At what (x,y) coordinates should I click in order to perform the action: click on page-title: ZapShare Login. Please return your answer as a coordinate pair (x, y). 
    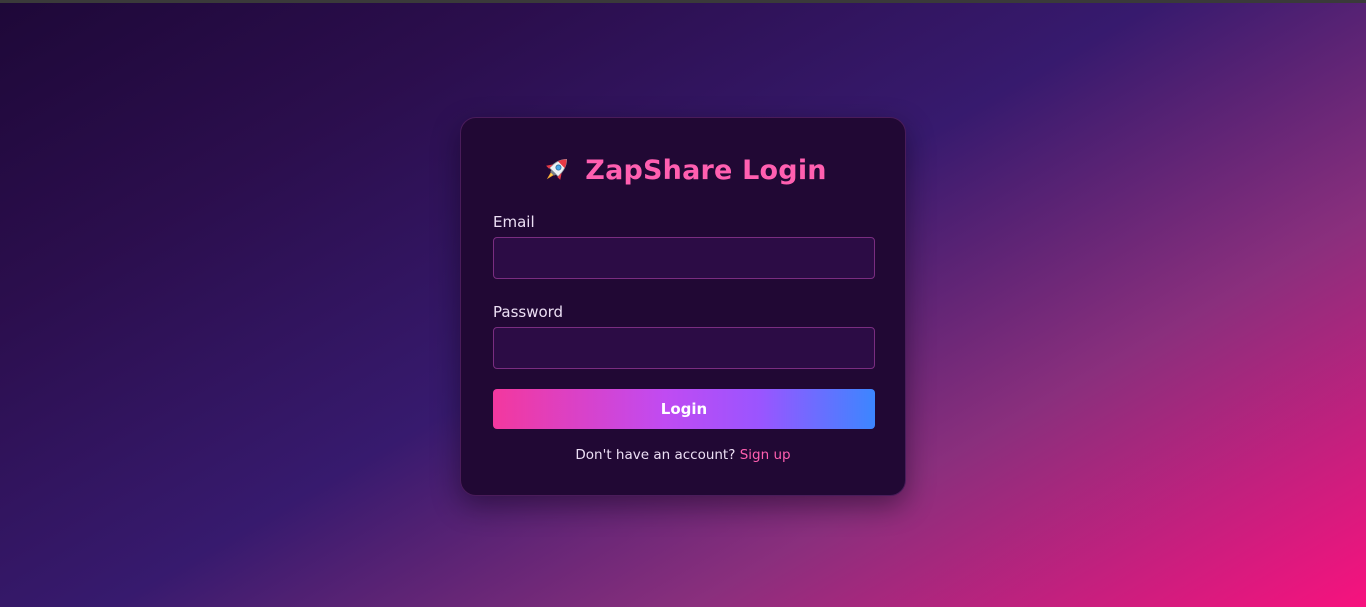
    Looking at the image, I should click on (706, 170).